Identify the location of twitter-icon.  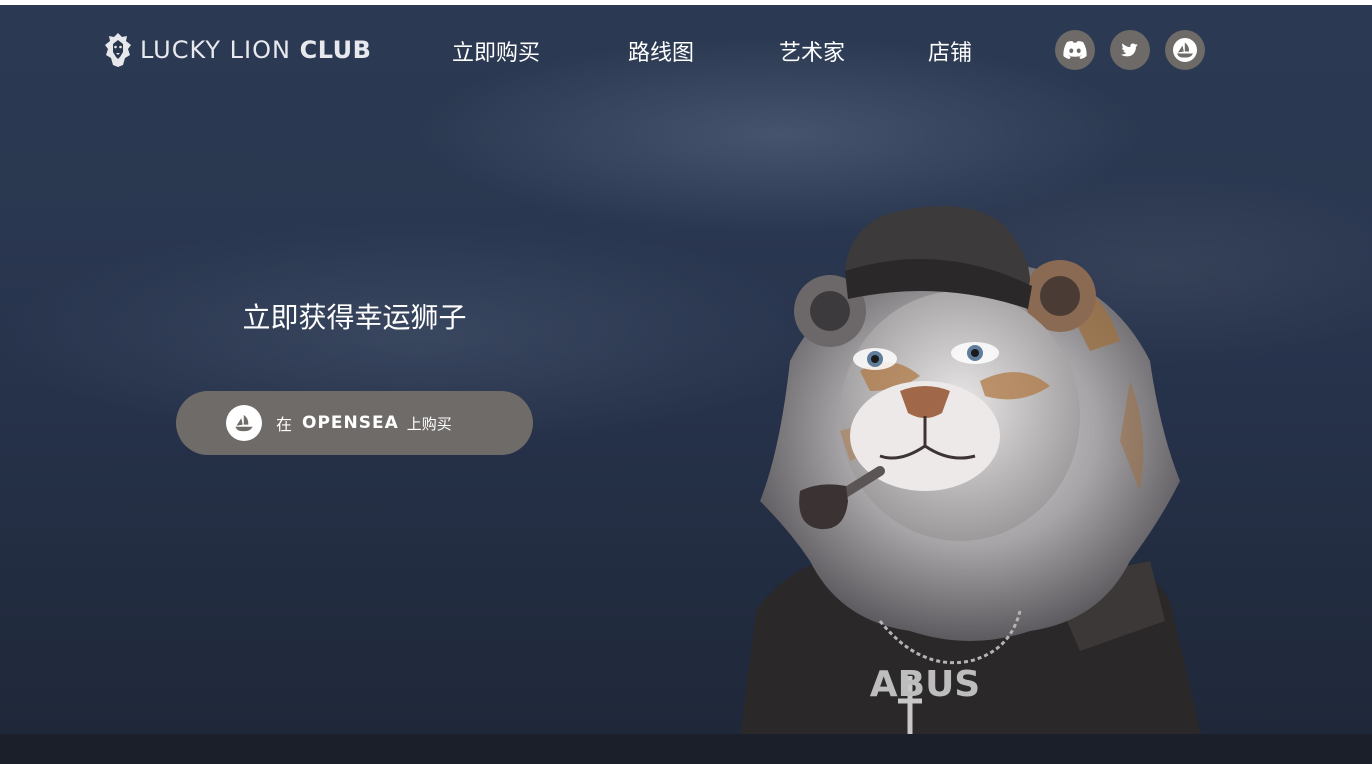
(1129, 50).